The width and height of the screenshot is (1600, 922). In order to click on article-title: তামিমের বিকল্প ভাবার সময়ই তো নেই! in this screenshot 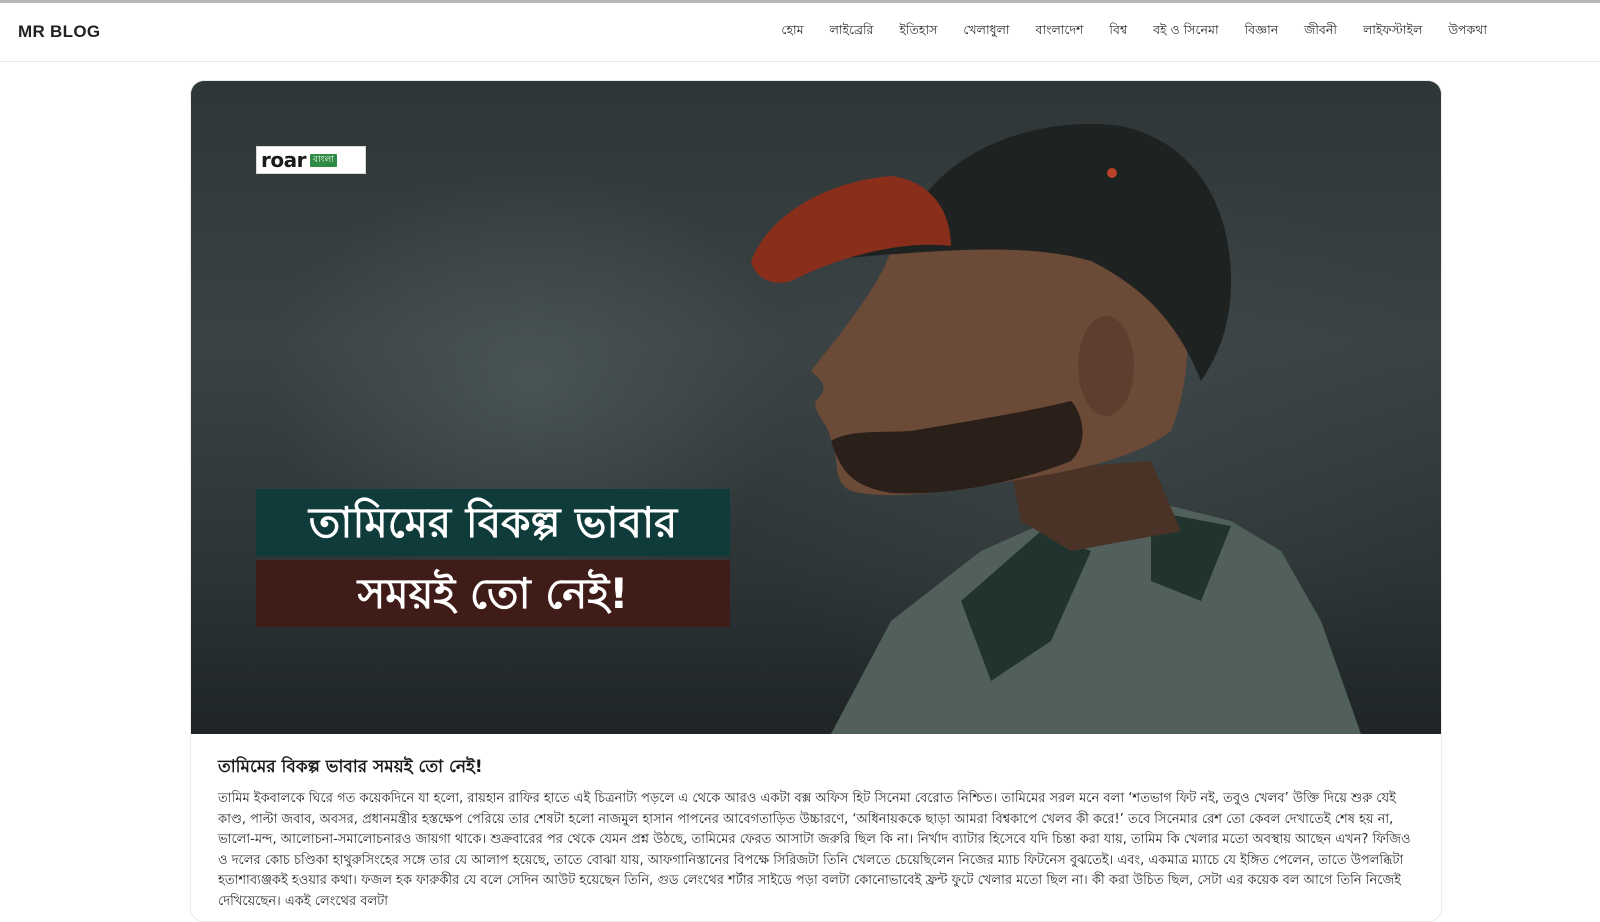, I will do `click(350, 767)`.